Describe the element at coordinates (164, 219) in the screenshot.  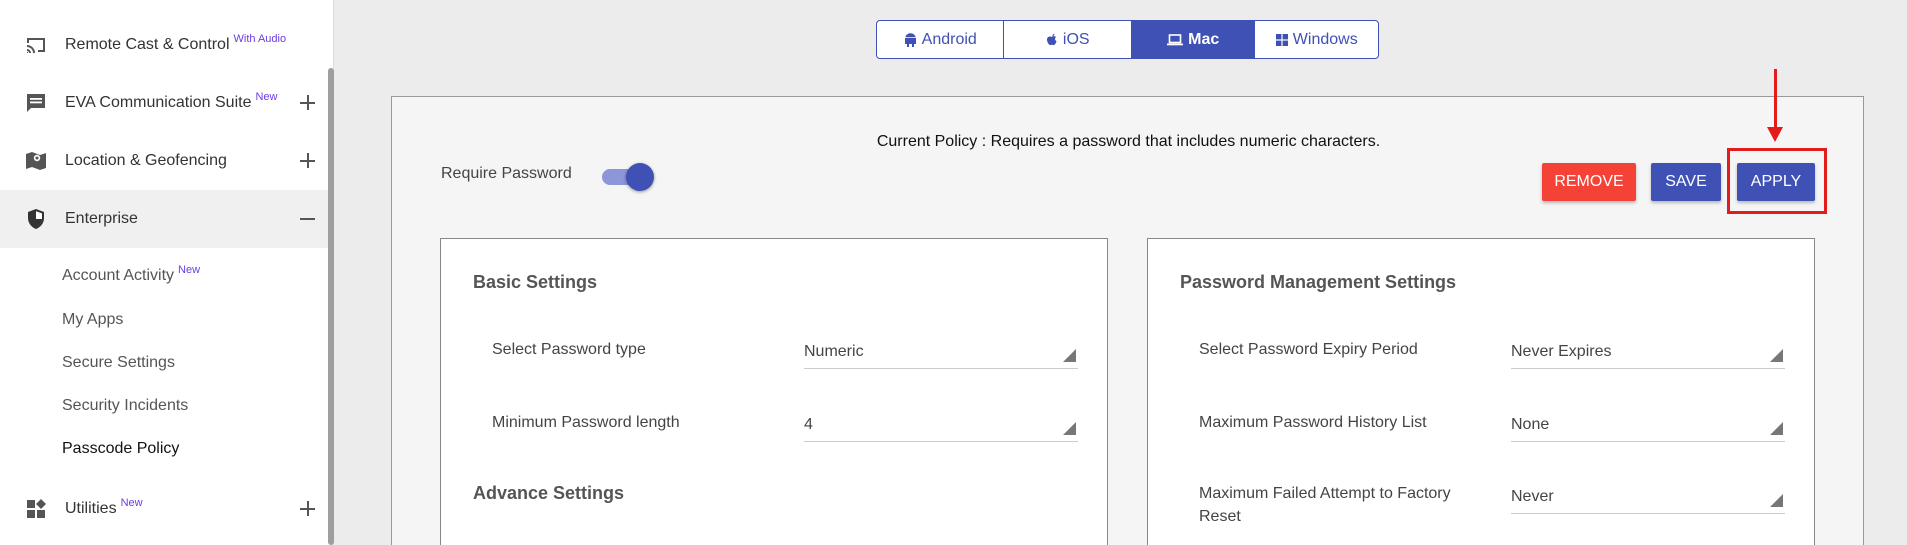
I see `nav-enterprise: Enterprise` at that location.